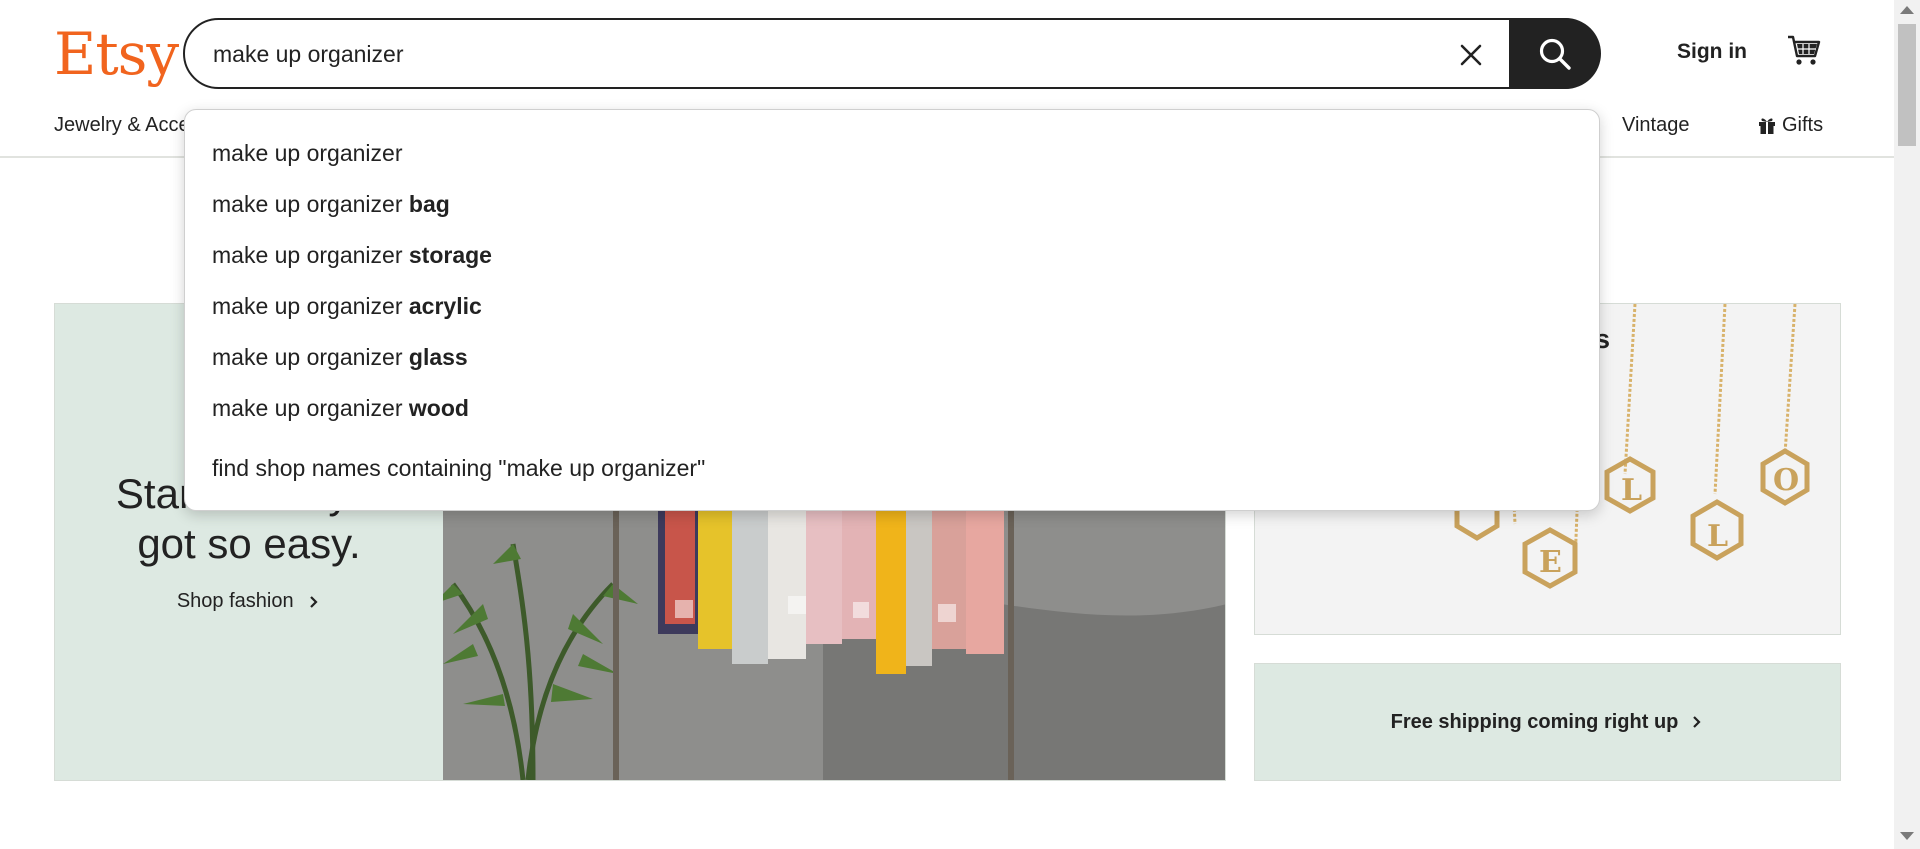 The height and width of the screenshot is (849, 1920). What do you see at coordinates (119, 125) in the screenshot?
I see `nav-item-jewelry: Jewelry & Accessories` at bounding box center [119, 125].